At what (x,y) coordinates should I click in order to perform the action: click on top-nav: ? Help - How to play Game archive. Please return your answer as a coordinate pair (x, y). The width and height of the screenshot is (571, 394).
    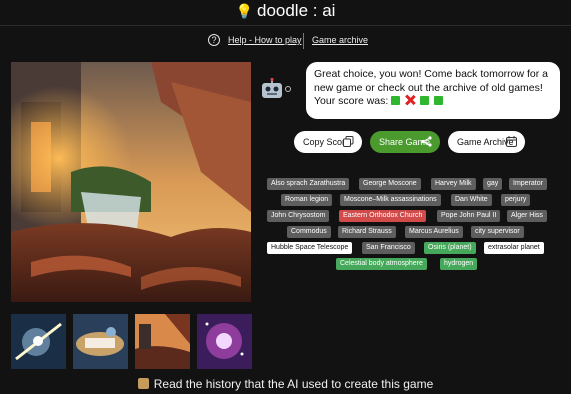
    Looking at the image, I should click on (285, 41).